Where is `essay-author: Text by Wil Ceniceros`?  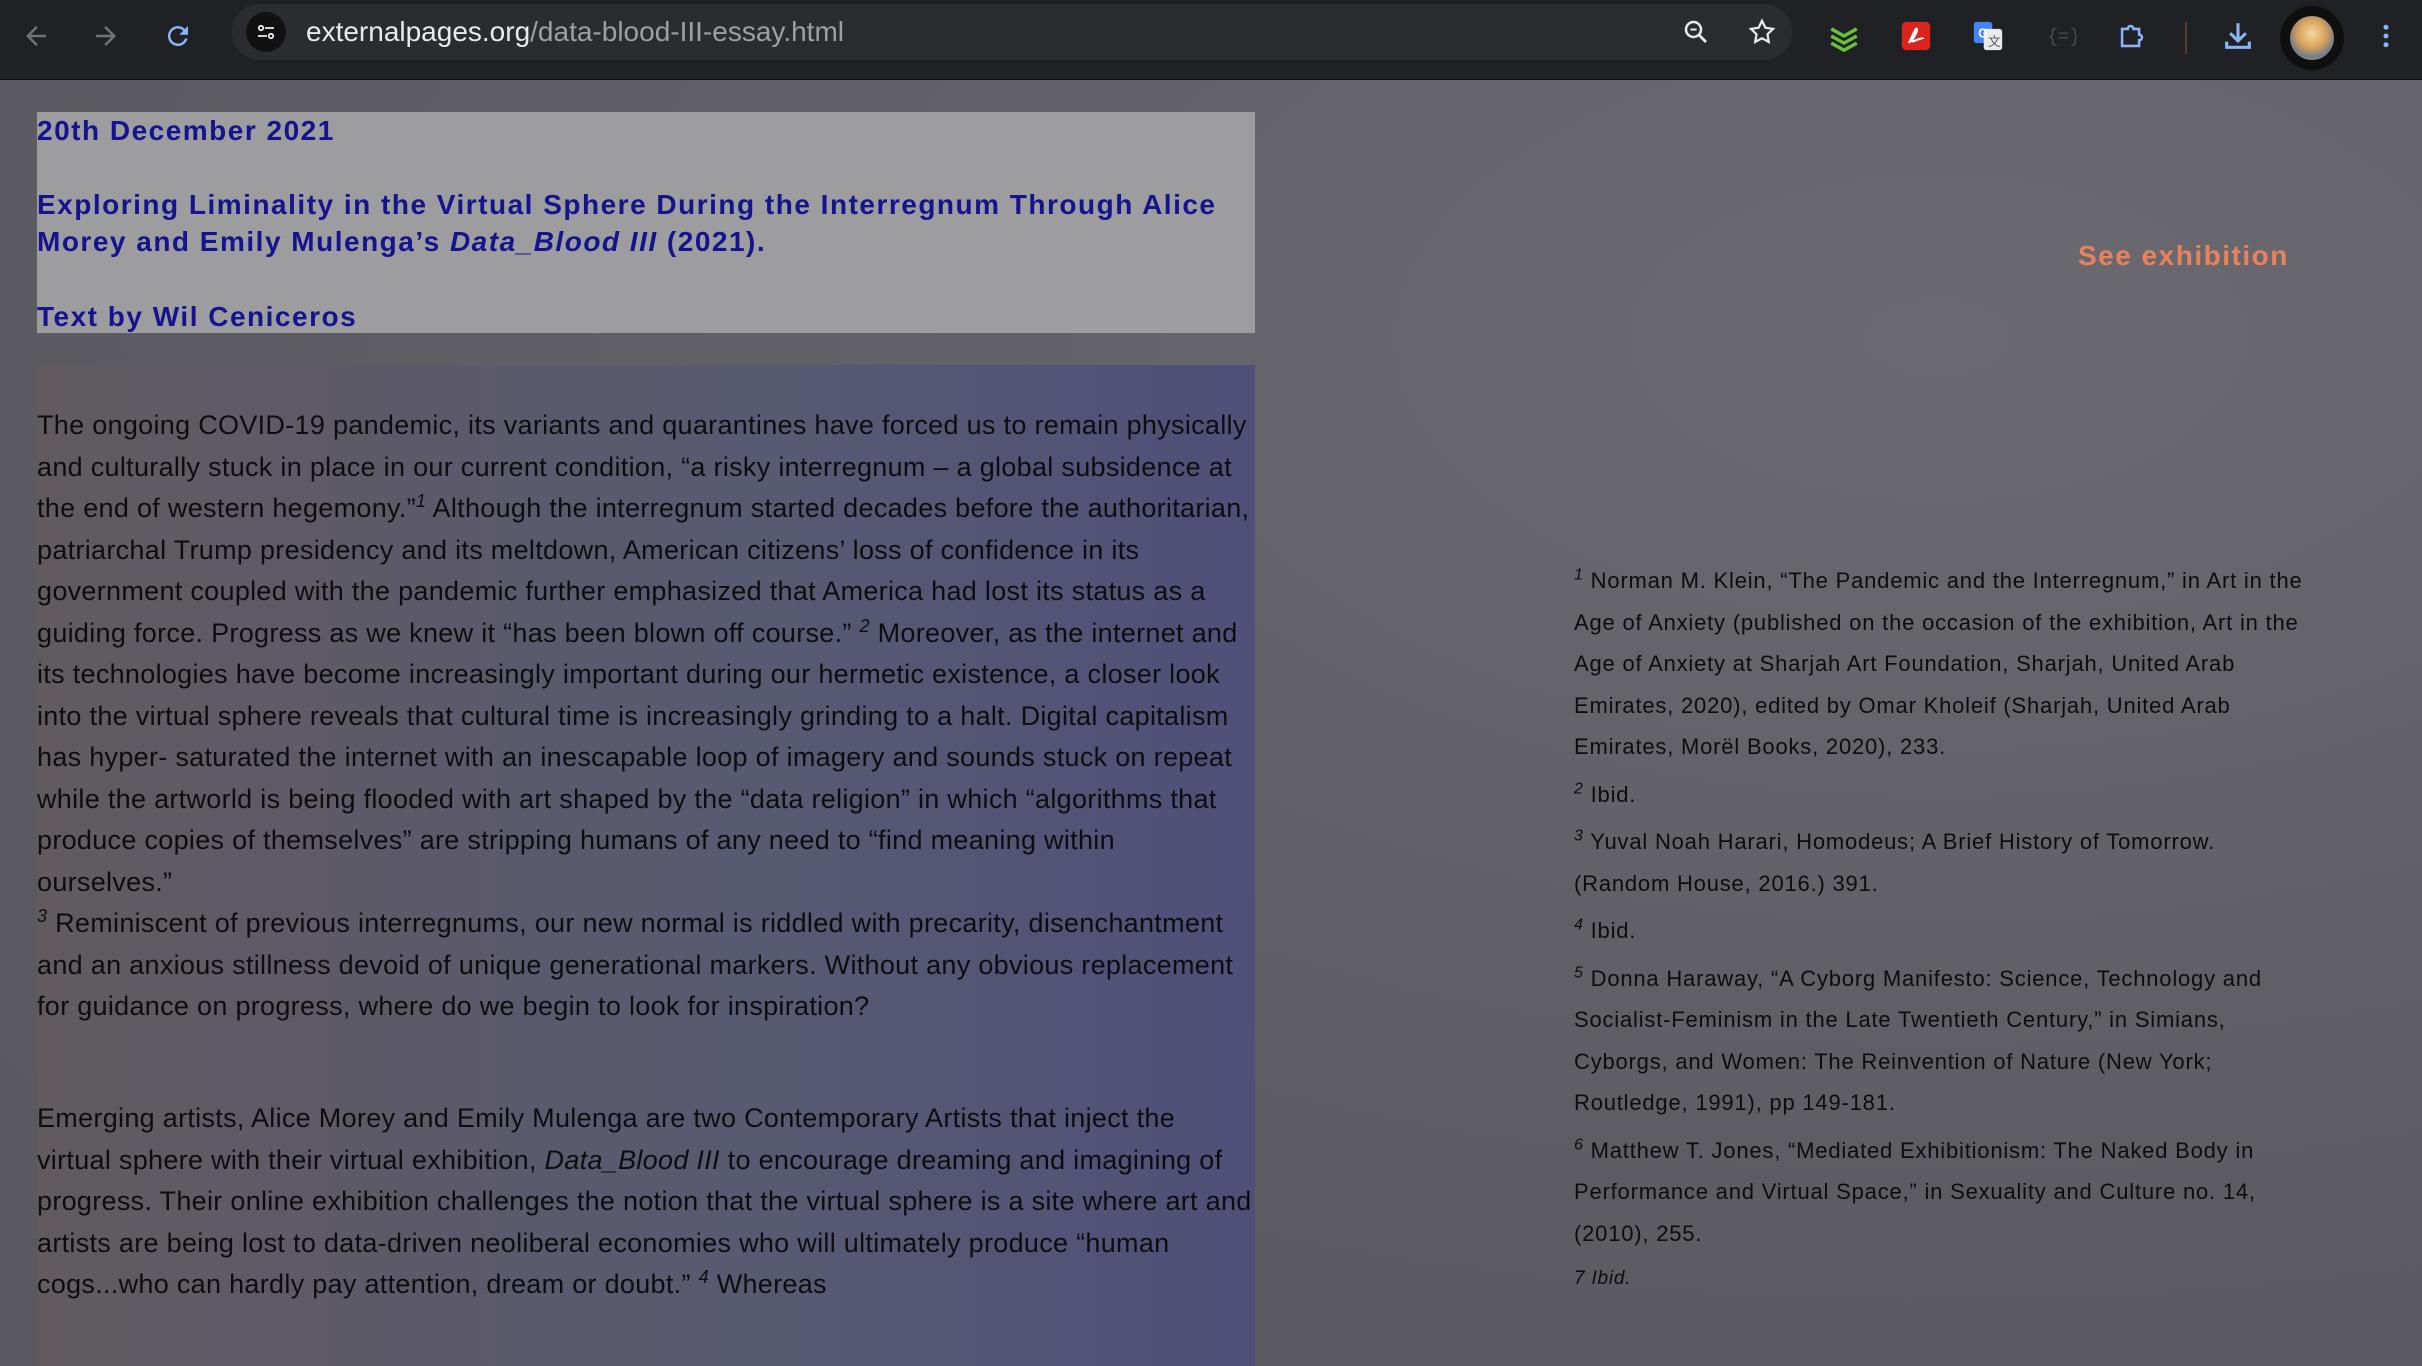
essay-author: Text by Wil Ceniceros is located at coordinates (197, 316).